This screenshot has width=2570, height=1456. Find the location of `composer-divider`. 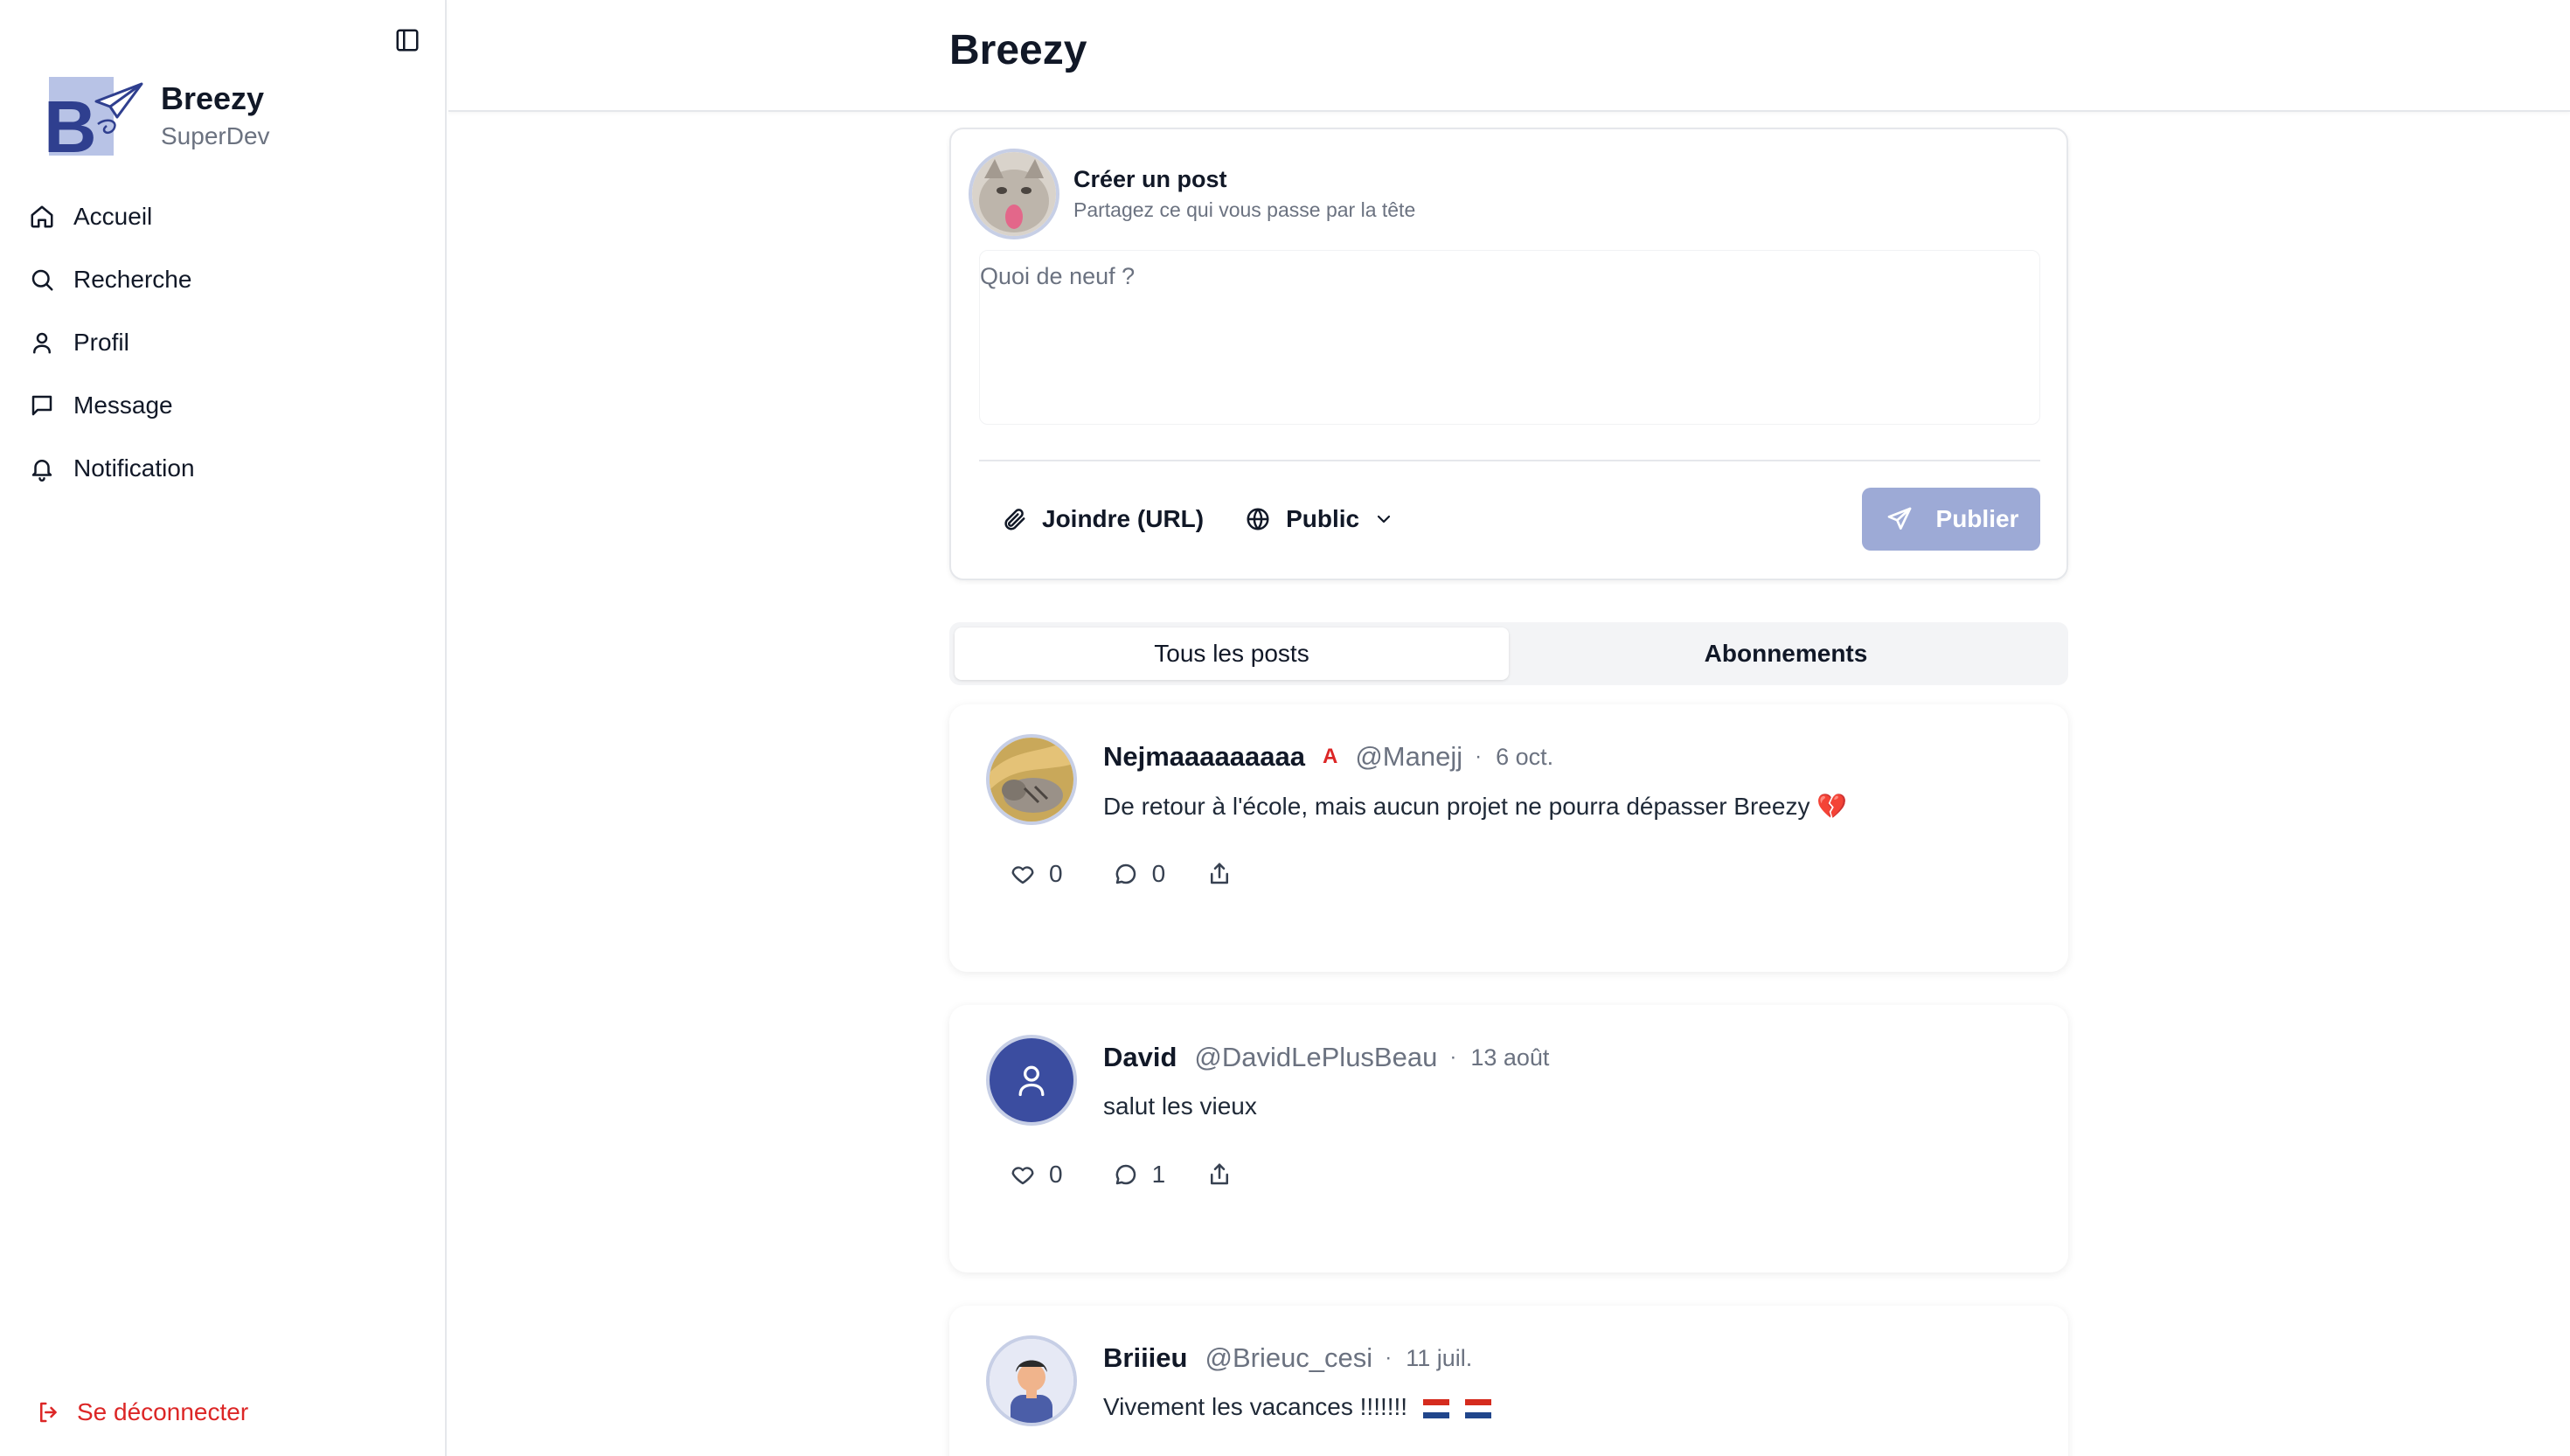

composer-divider is located at coordinates (1509, 460).